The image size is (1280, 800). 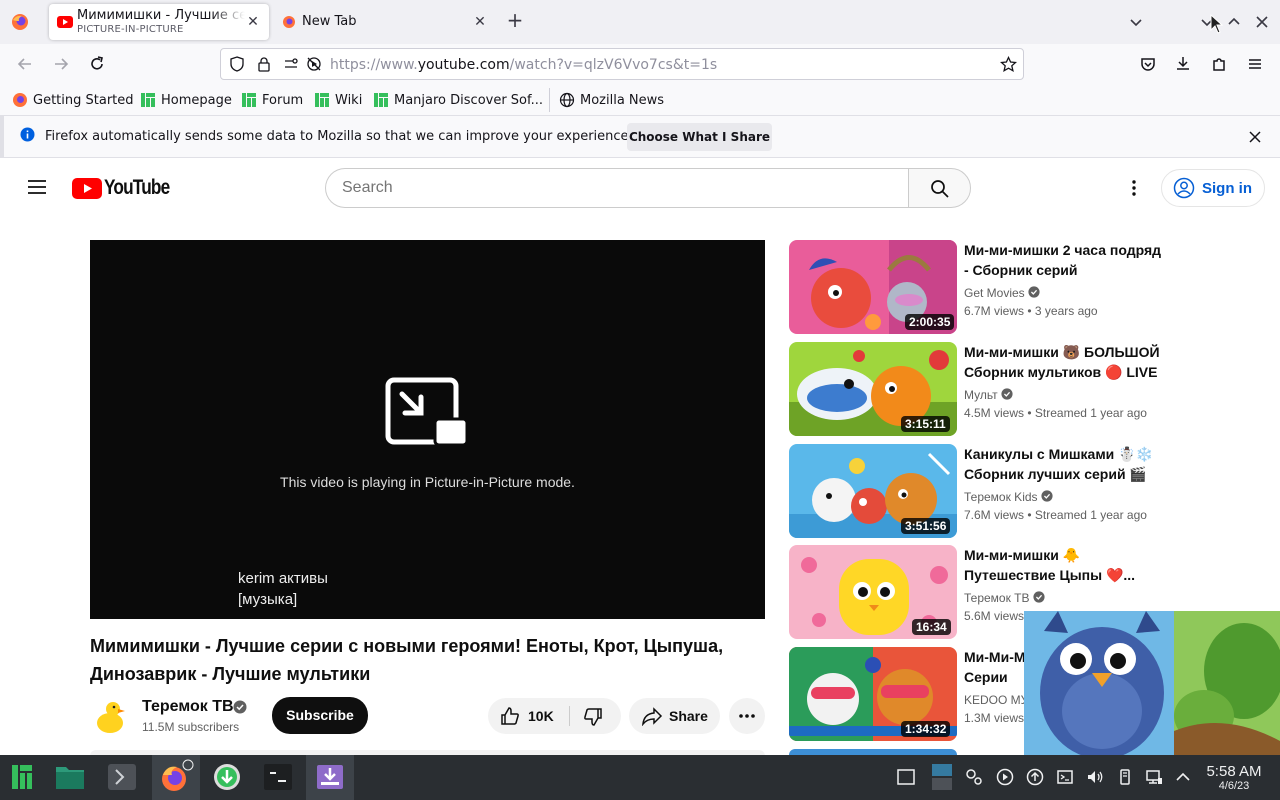 What do you see at coordinates (122, 777) in the screenshot?
I see `terminal-launcher-icon` at bounding box center [122, 777].